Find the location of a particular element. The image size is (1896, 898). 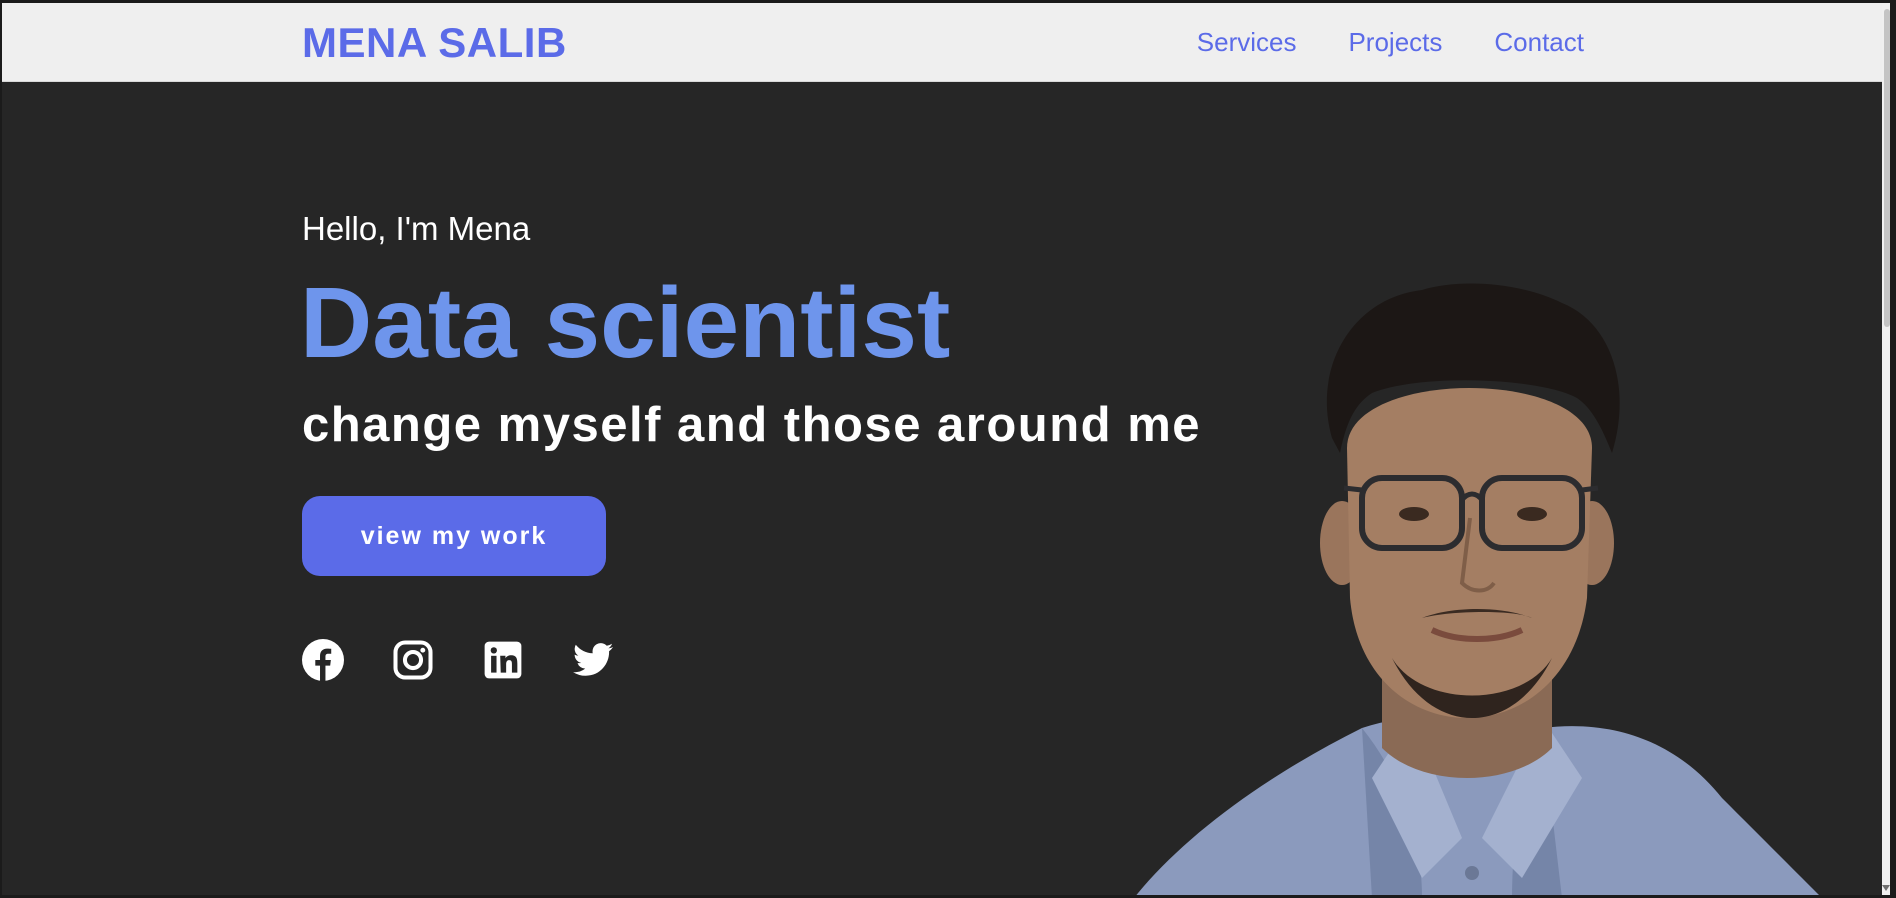

linkedin-icon is located at coordinates (503, 660).